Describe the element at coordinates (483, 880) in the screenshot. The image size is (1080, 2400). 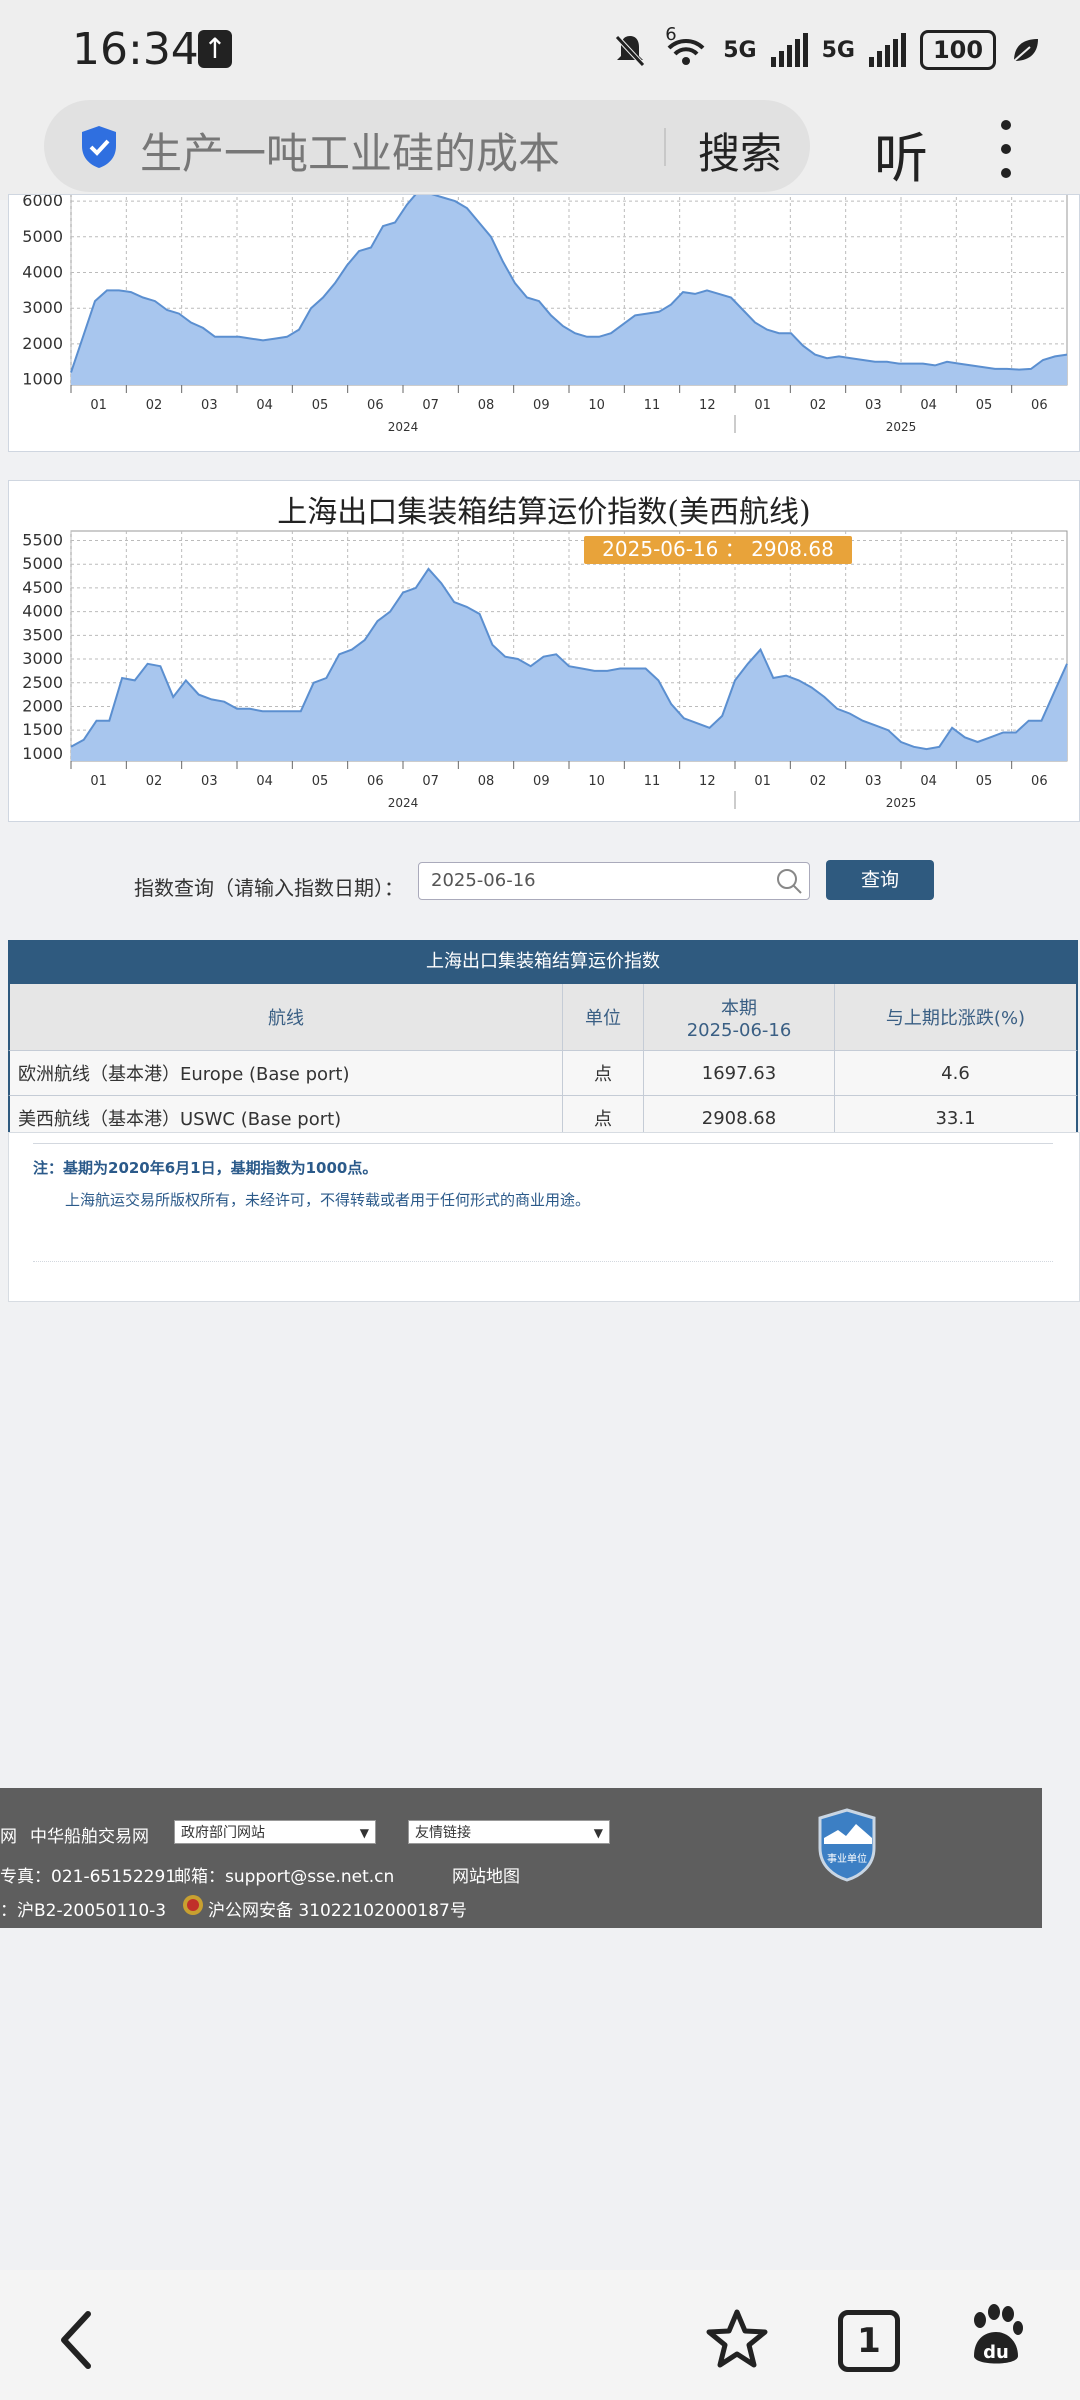
I see `date-input-value: 2025-06-16` at that location.